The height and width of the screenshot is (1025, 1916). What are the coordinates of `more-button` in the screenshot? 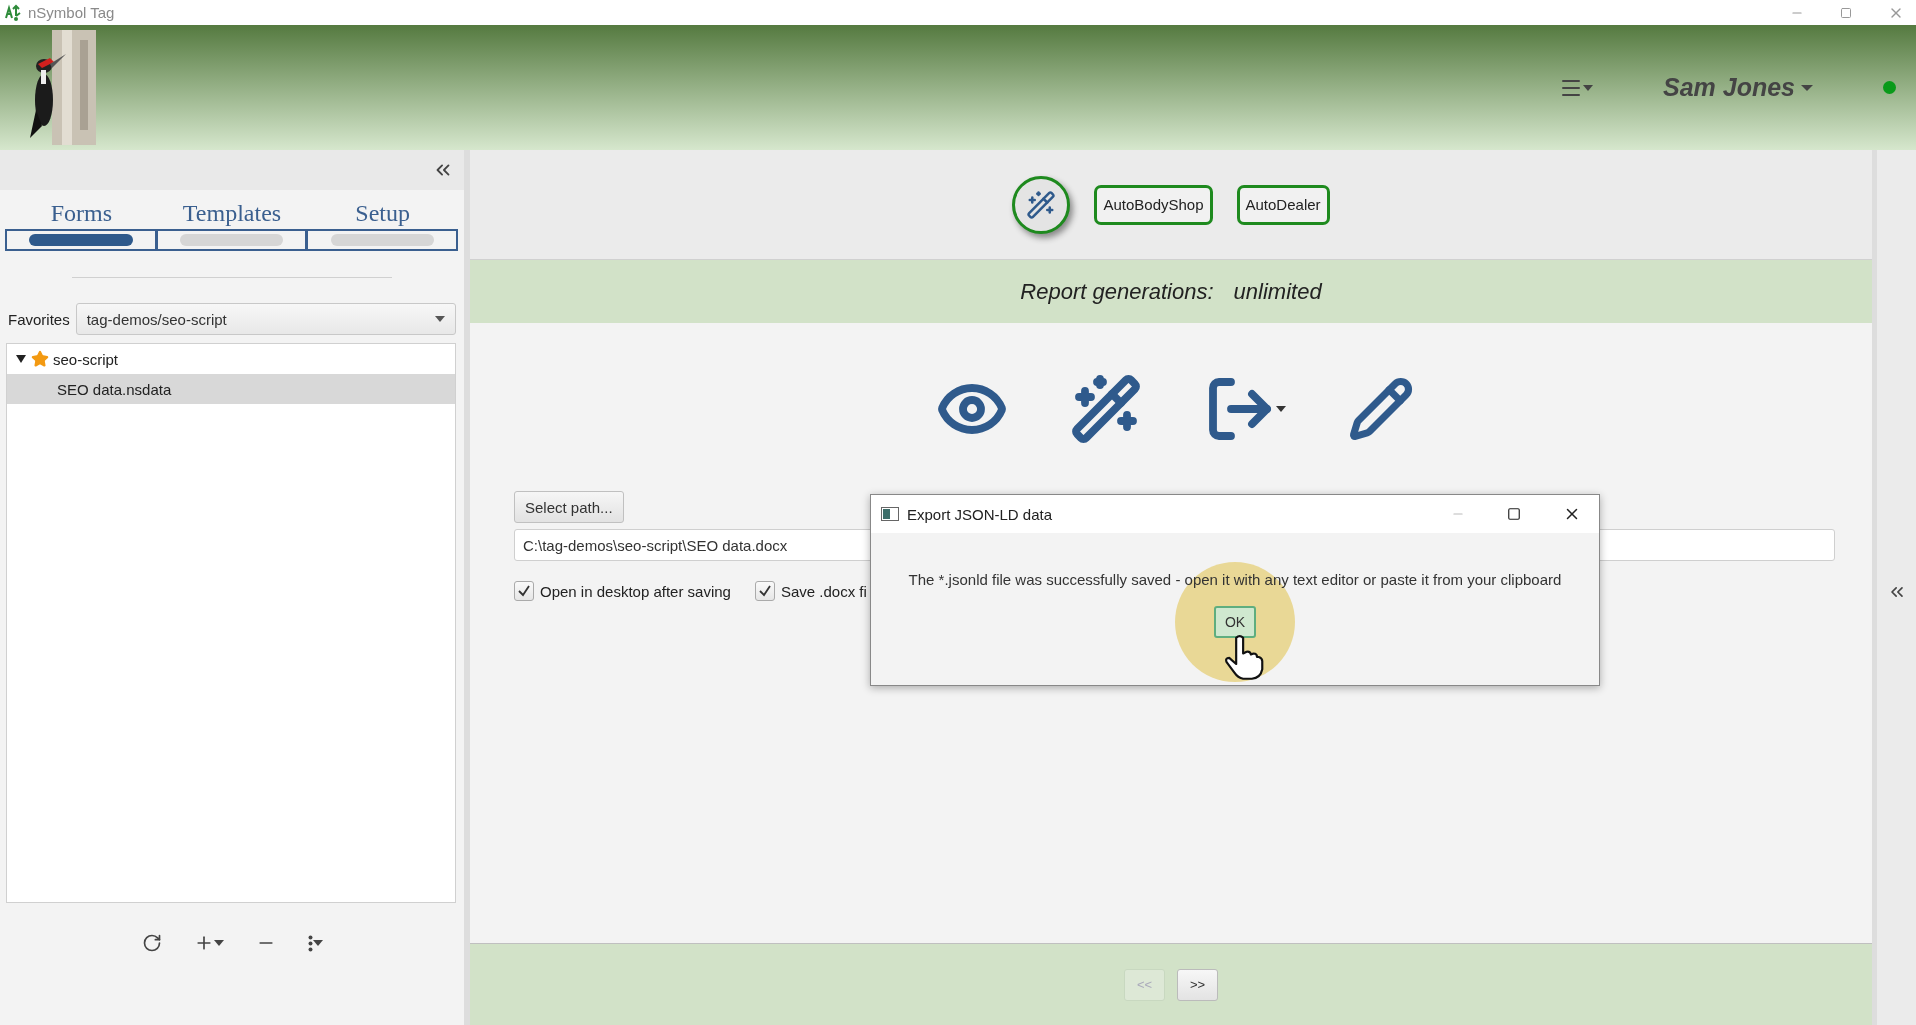 It's located at (315, 943).